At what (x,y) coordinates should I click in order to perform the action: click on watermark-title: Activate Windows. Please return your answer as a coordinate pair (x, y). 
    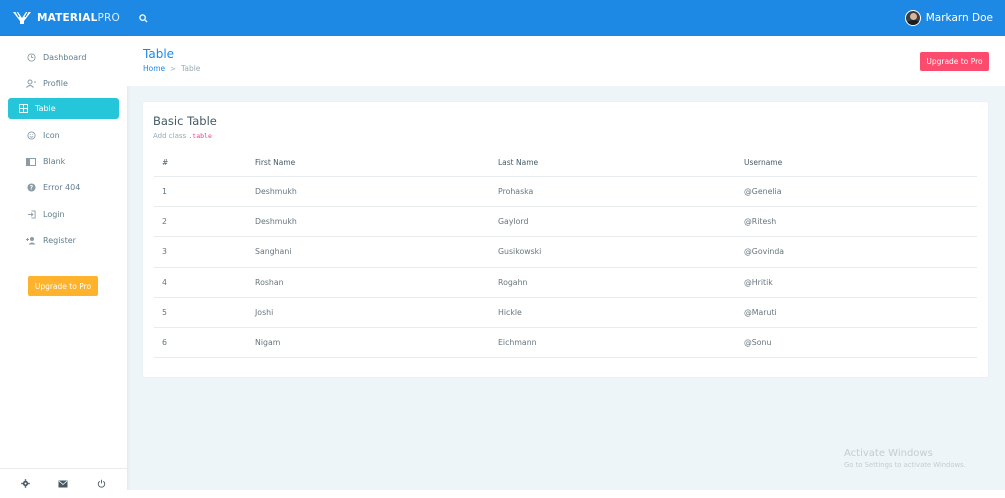
    Looking at the image, I should click on (888, 453).